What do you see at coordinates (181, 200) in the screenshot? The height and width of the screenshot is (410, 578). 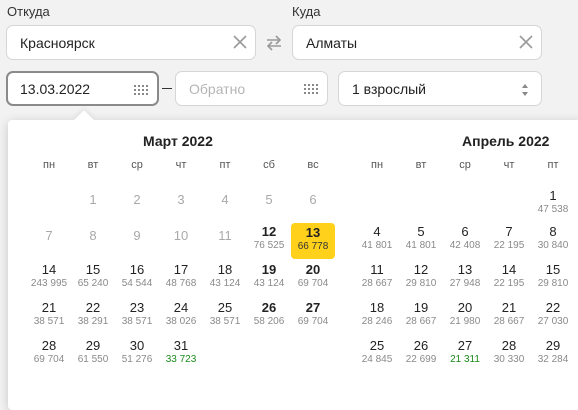 I see `calendar-day: 3` at bounding box center [181, 200].